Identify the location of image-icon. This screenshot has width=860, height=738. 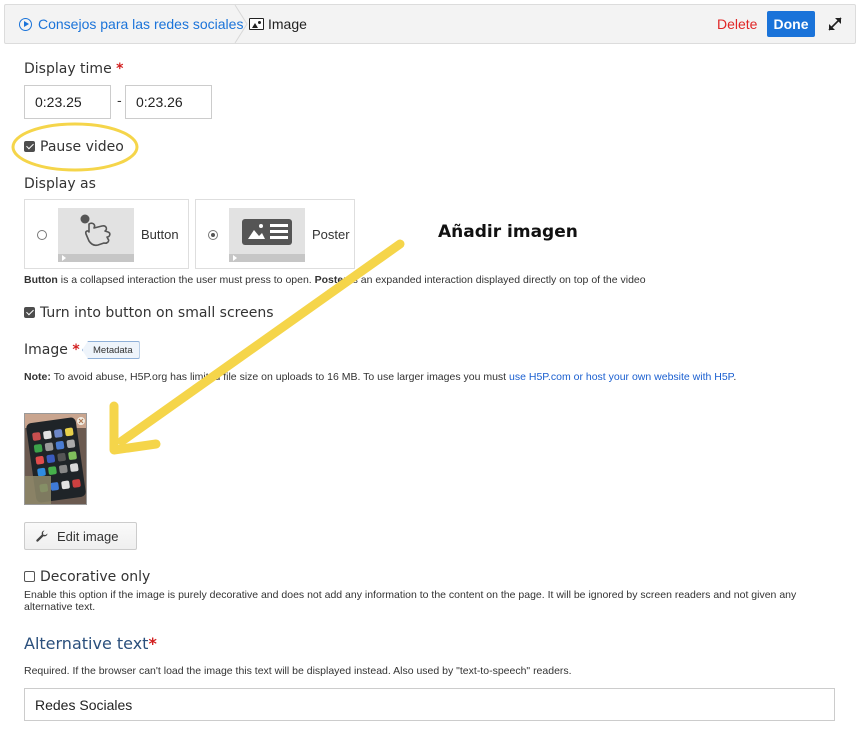
(256, 24).